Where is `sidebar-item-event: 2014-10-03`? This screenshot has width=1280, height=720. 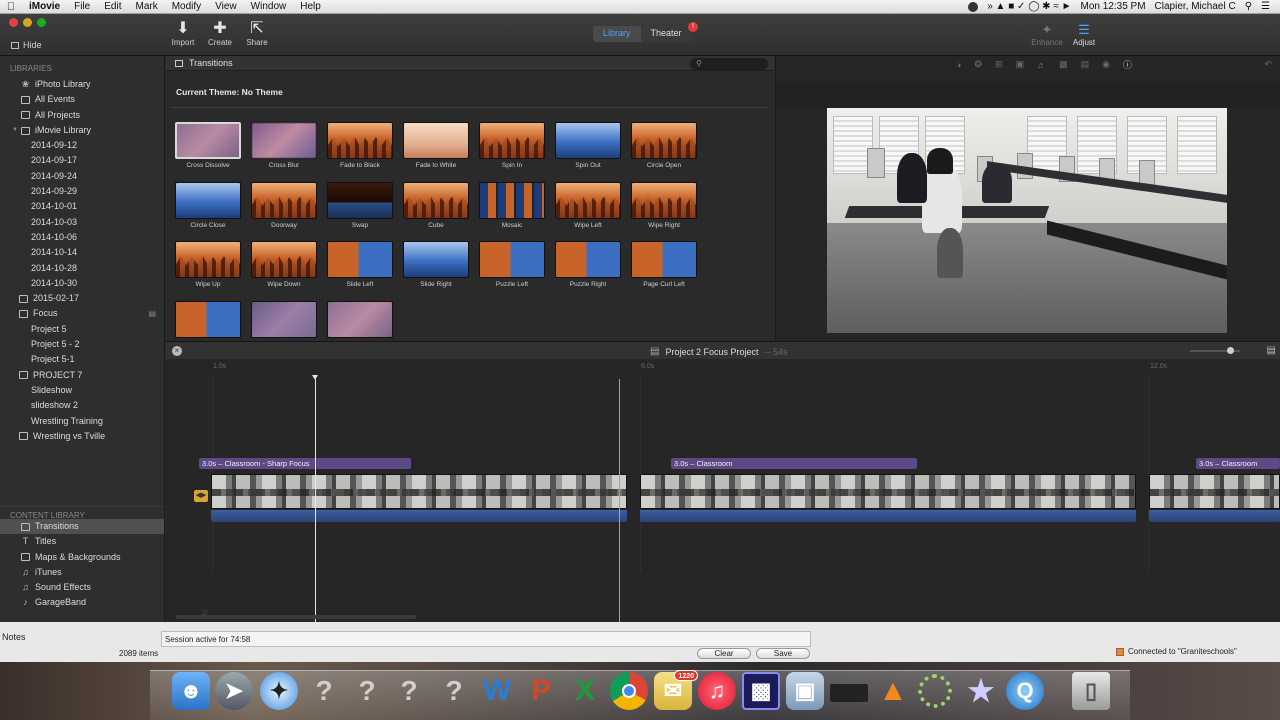
sidebar-item-event: 2014-10-03 is located at coordinates (82, 222).